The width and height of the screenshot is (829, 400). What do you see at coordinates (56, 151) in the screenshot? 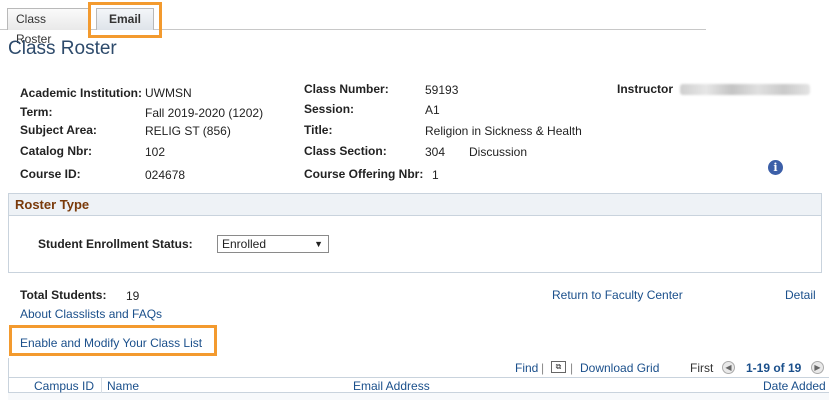
I see `catalog-nbr-label: Catalog Nbr:` at bounding box center [56, 151].